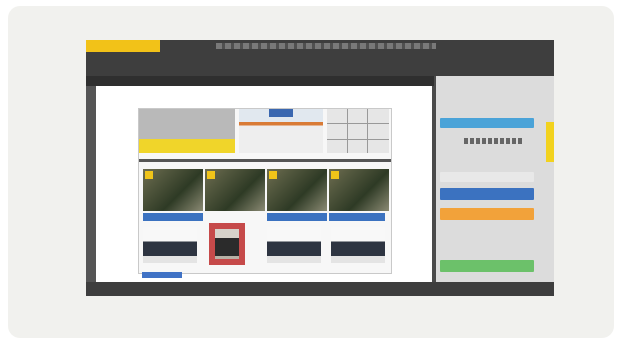 The height and width of the screenshot is (344, 622). Describe the element at coordinates (326, 46) in the screenshot. I see `window-title` at that location.